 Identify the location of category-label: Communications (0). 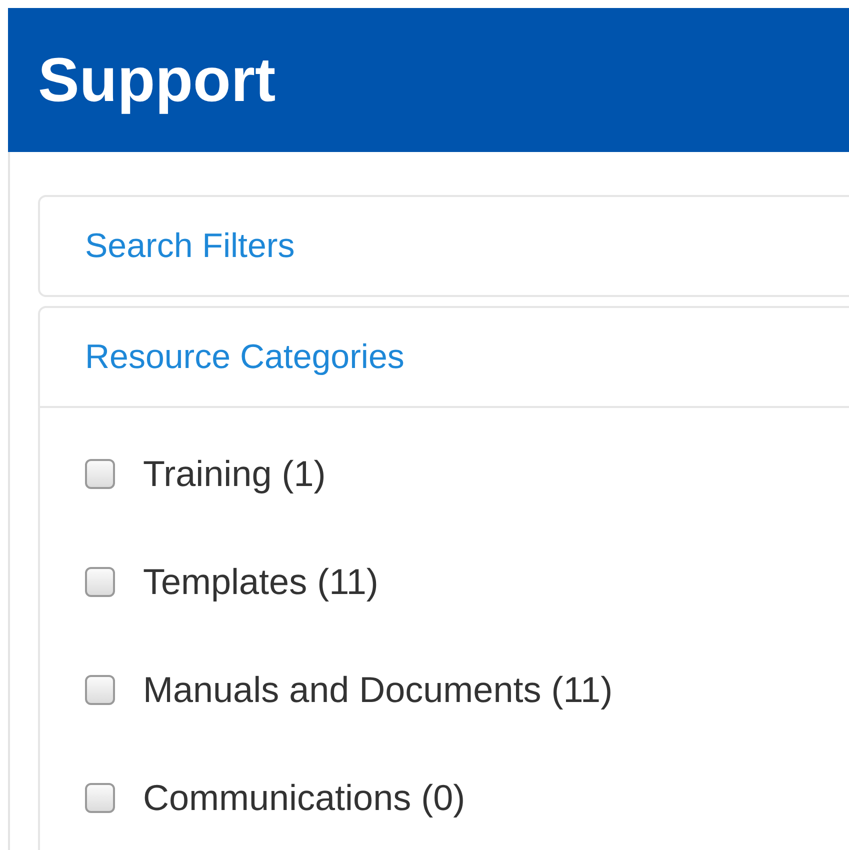
(304, 798).